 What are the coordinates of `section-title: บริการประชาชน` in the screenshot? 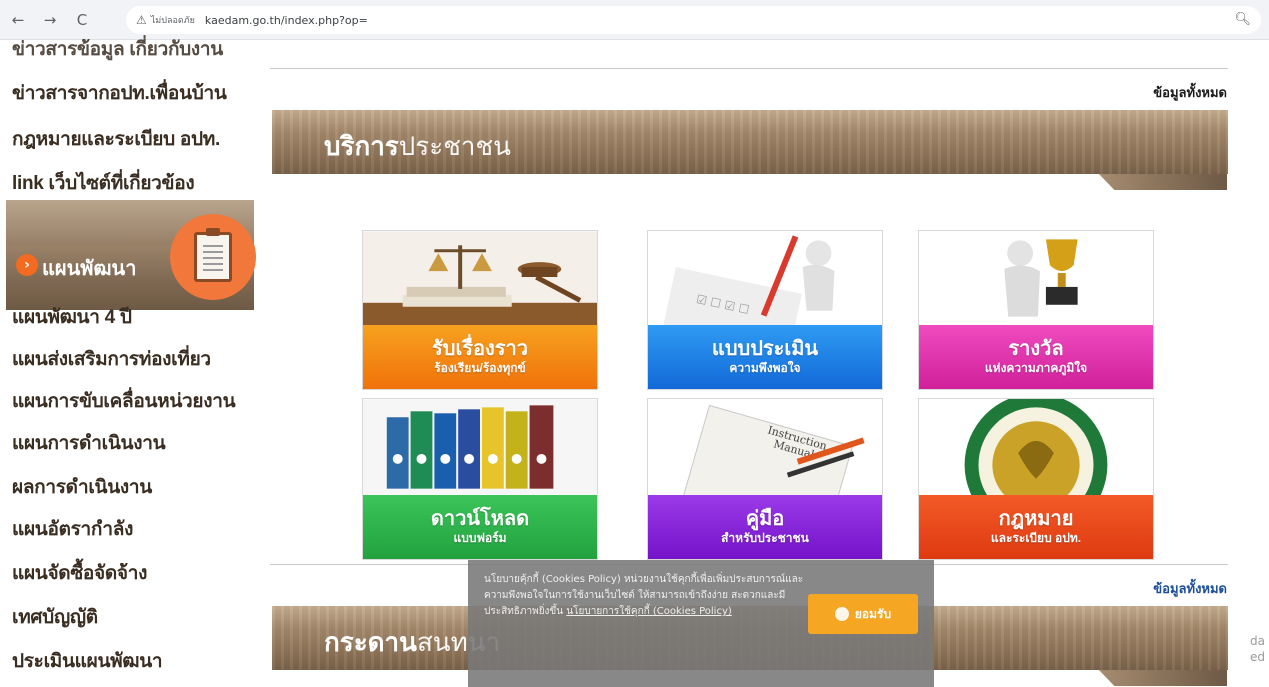 It's located at (417, 146).